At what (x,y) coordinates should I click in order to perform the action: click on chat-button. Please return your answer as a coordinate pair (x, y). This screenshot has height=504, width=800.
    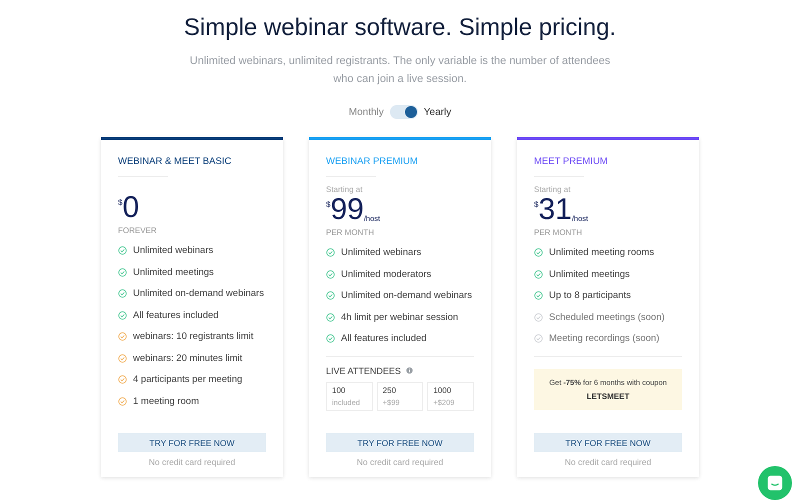
    Looking at the image, I should click on (775, 483).